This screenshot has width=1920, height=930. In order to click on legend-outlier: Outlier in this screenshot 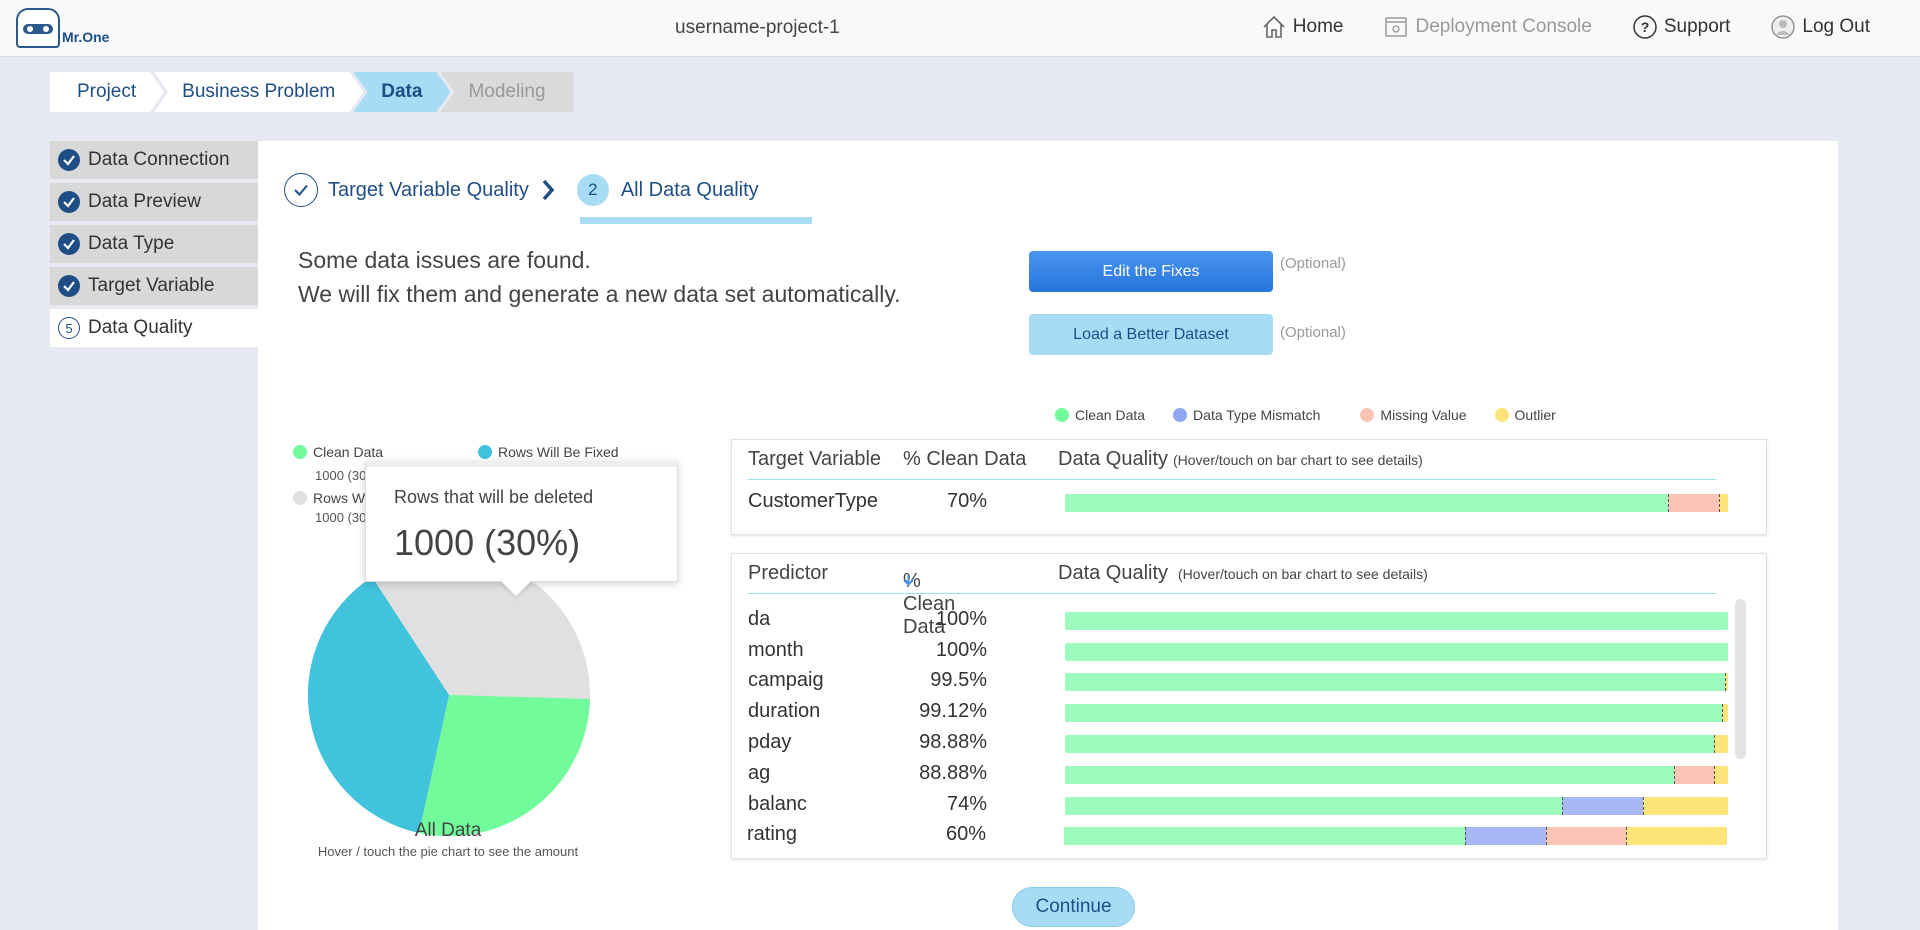, I will do `click(1525, 415)`.